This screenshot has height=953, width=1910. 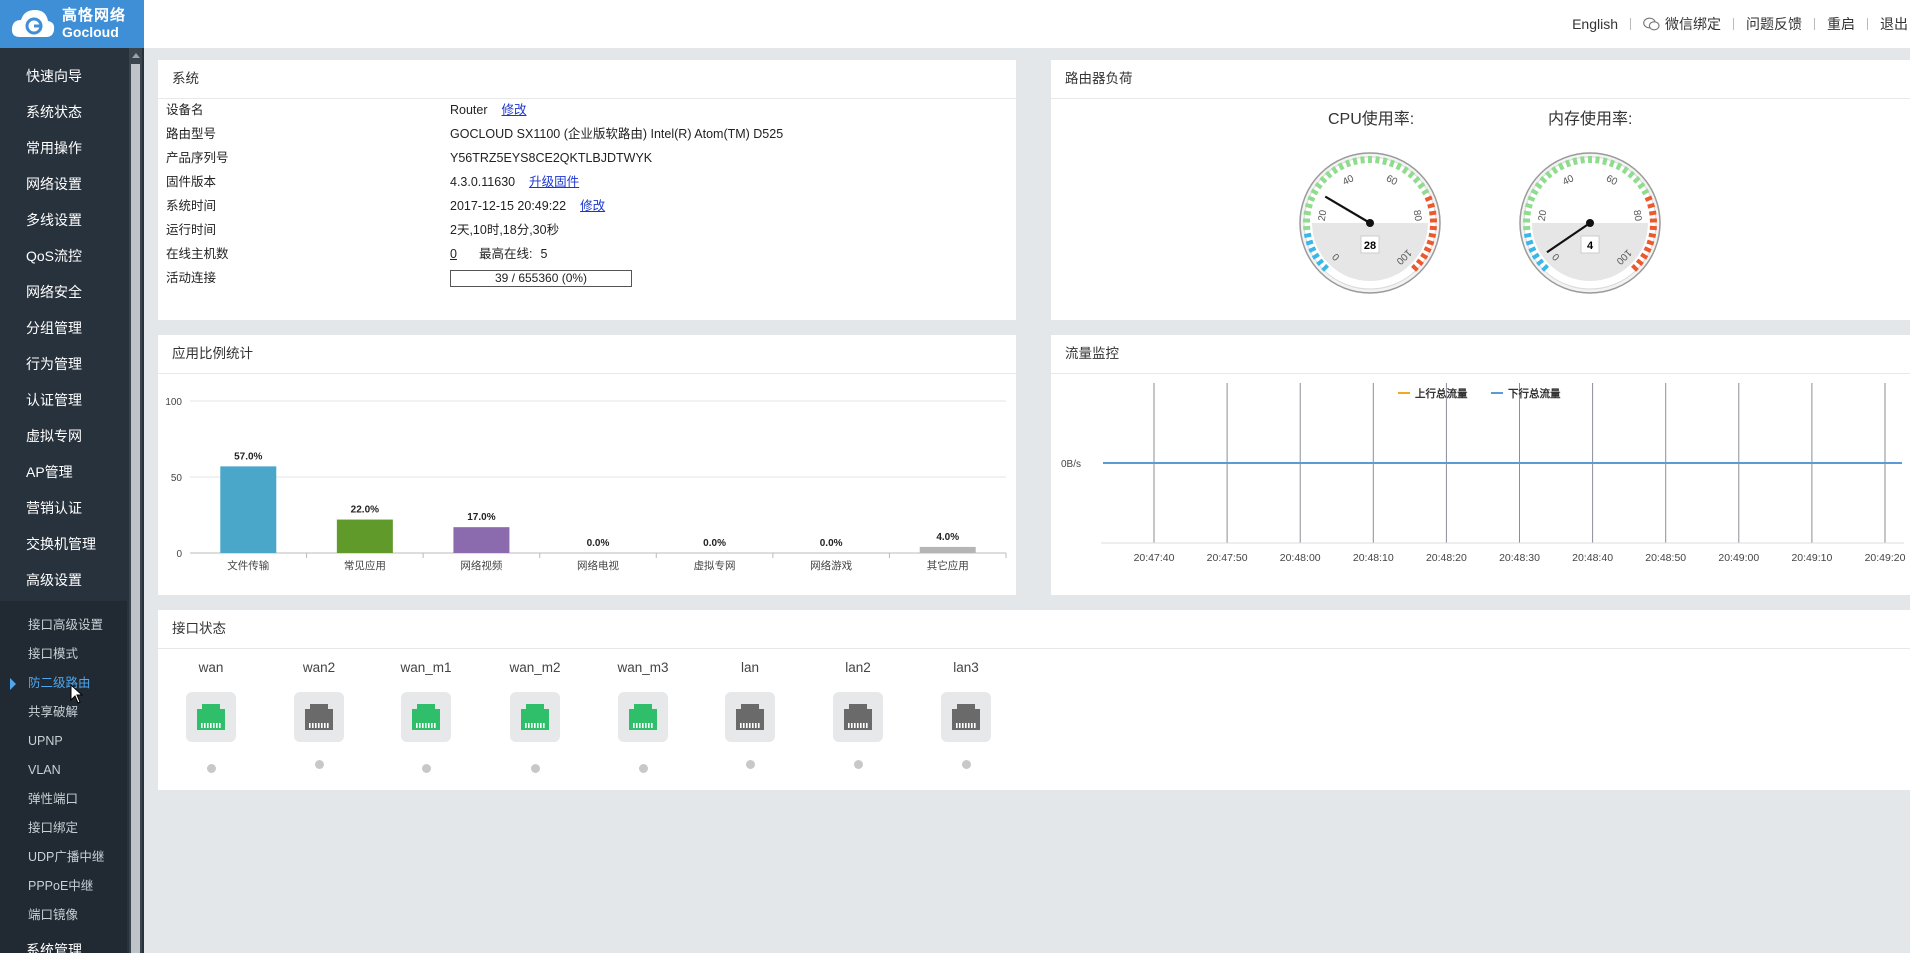 I want to click on sidebar-item: 网络安全, so click(x=63, y=292).